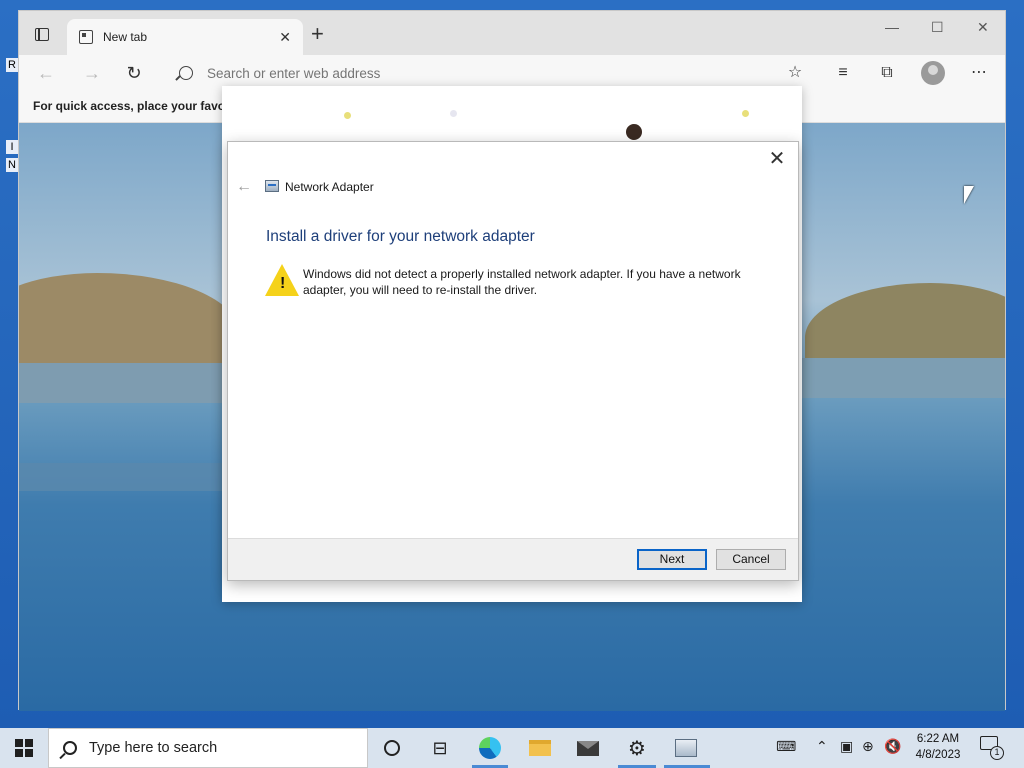 This screenshot has height=768, width=1024. Describe the element at coordinates (937, 27) in the screenshot. I see `maximize-button: ☐` at that location.